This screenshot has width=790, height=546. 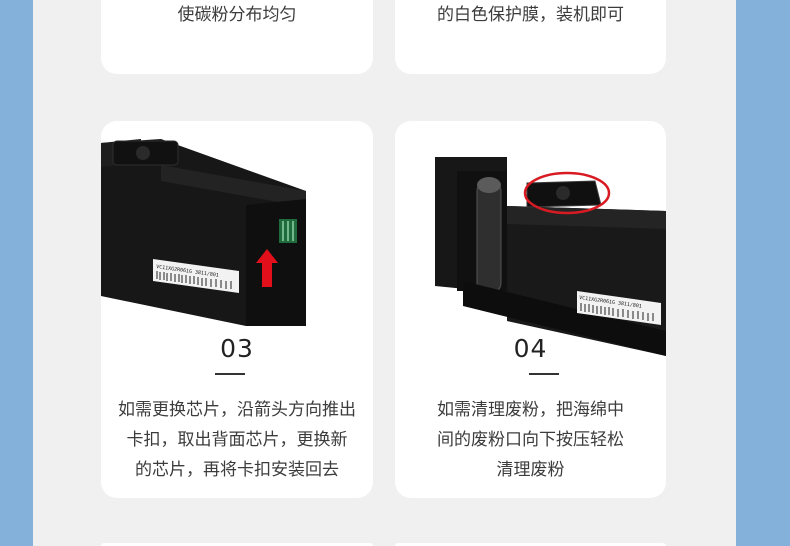 I want to click on step-3-divider, so click(x=230, y=374).